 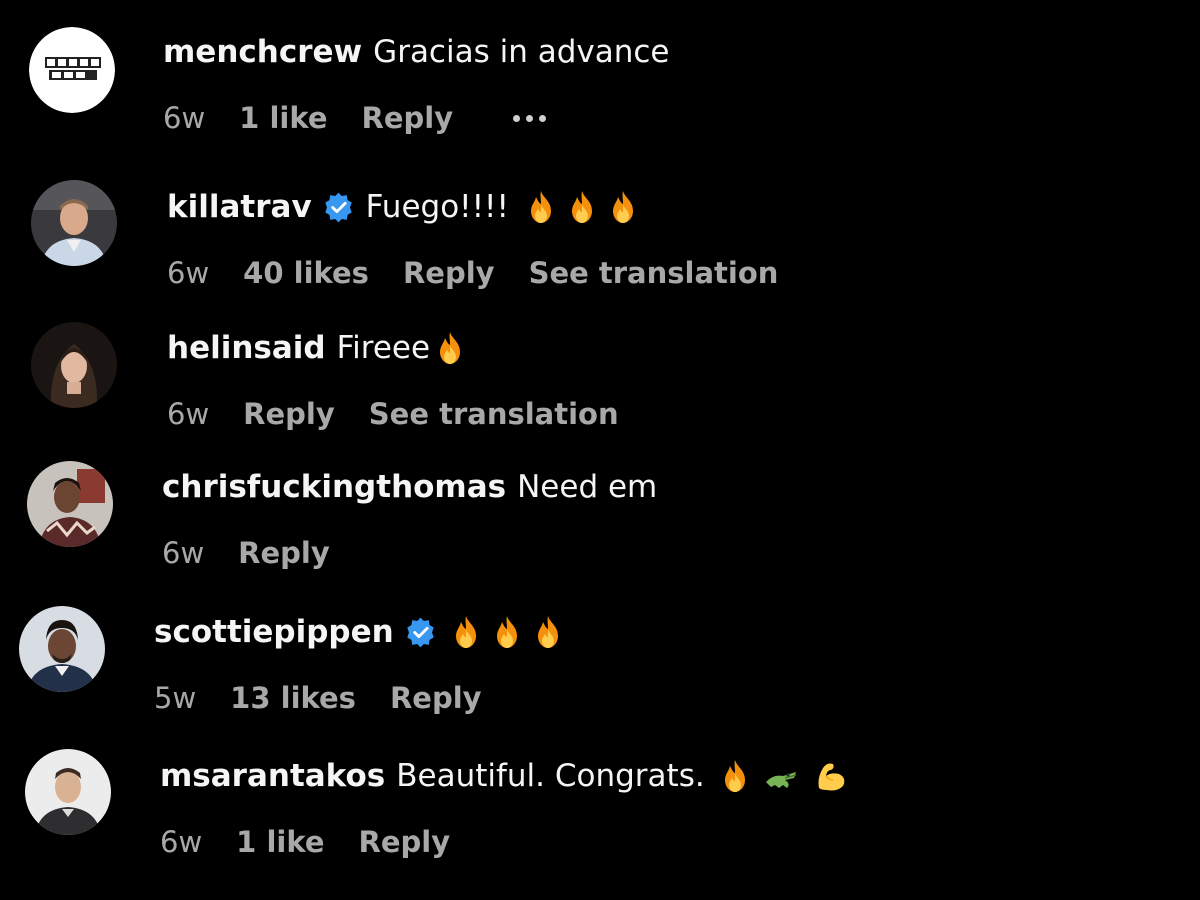 I want to click on comment-text: Need em, so click(x=587, y=487).